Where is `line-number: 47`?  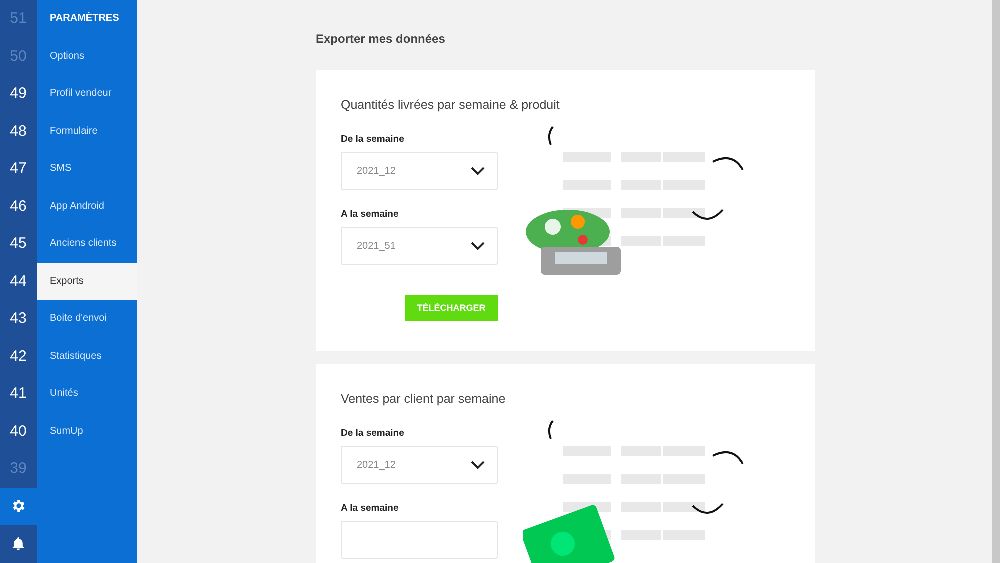 line-number: 47 is located at coordinates (18, 169).